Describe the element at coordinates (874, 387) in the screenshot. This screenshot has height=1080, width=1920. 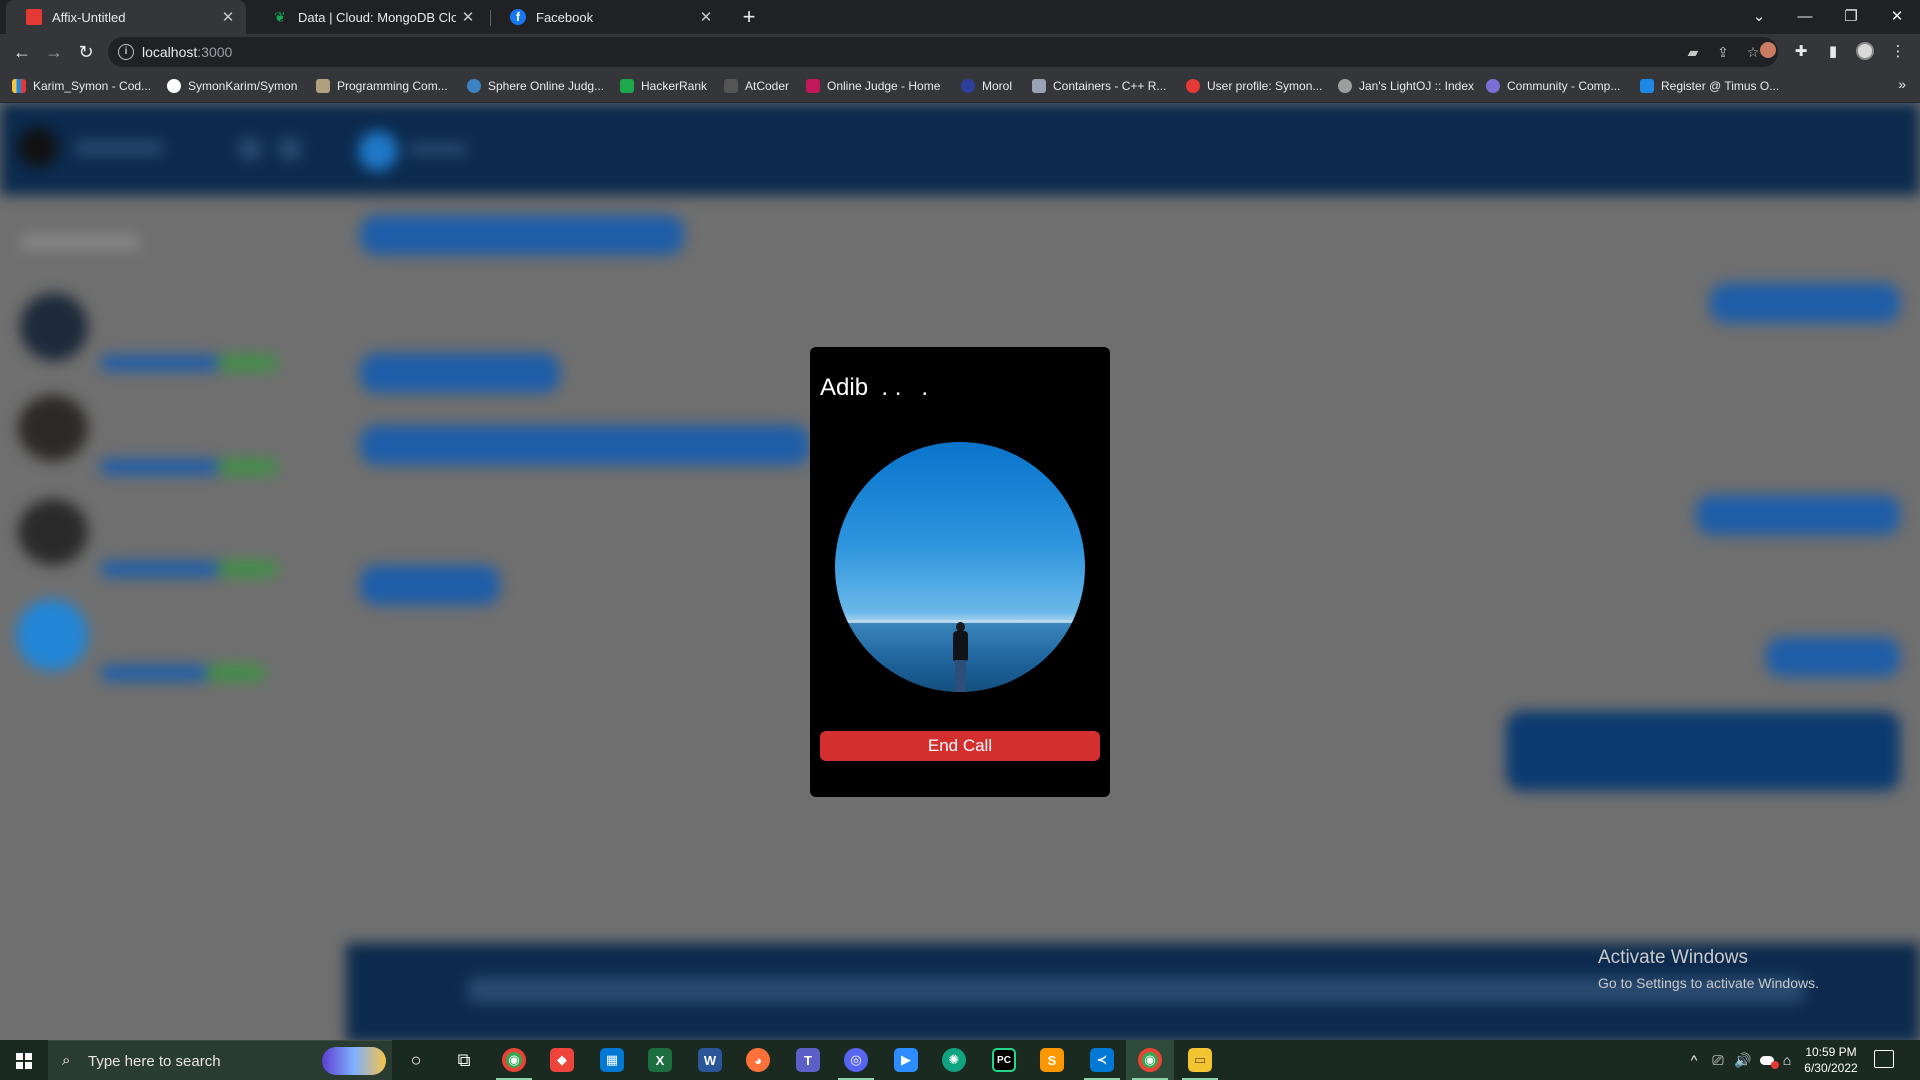
I see `caller-name: Adib . . .` at that location.